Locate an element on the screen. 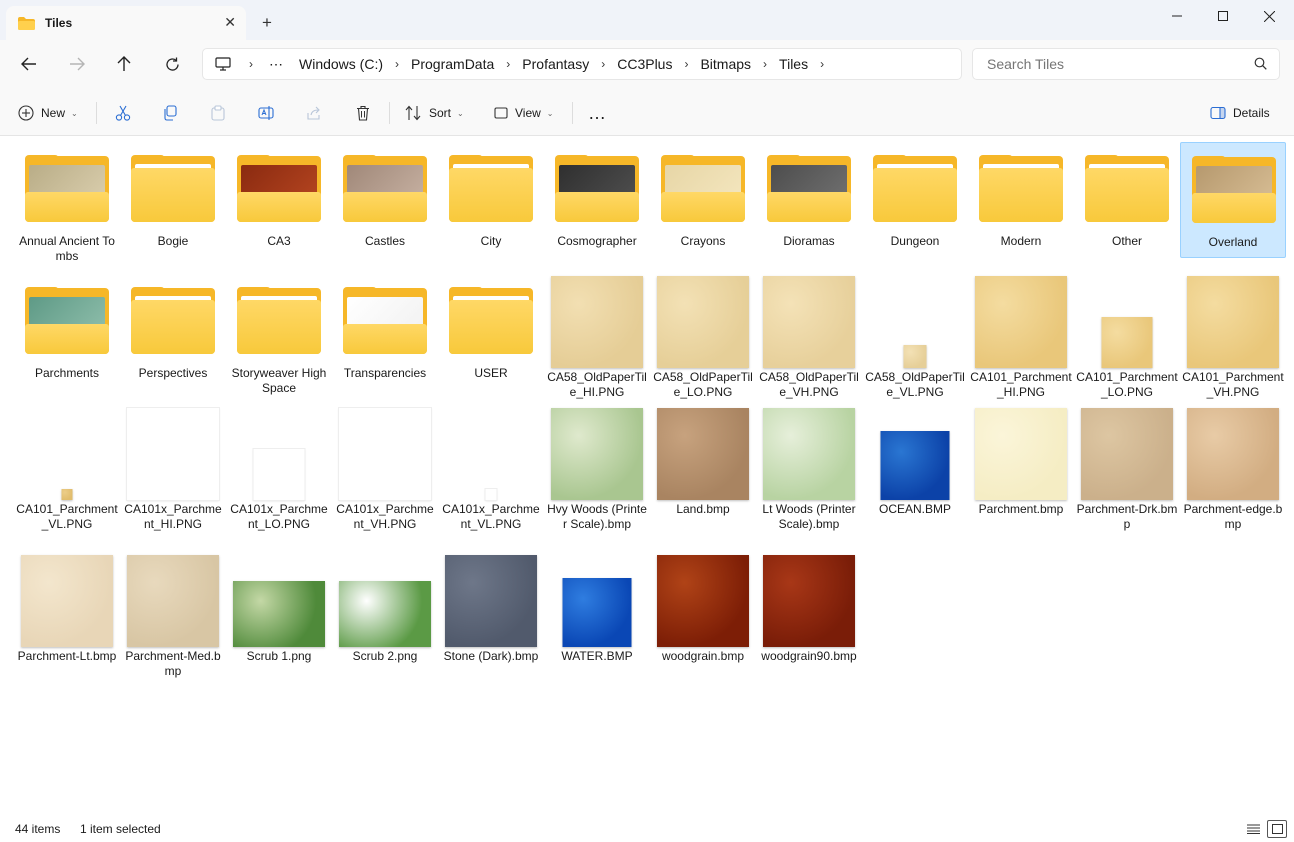 Image resolution: width=1294 pixels, height=842 pixels. back-button is located at coordinates (29, 64).